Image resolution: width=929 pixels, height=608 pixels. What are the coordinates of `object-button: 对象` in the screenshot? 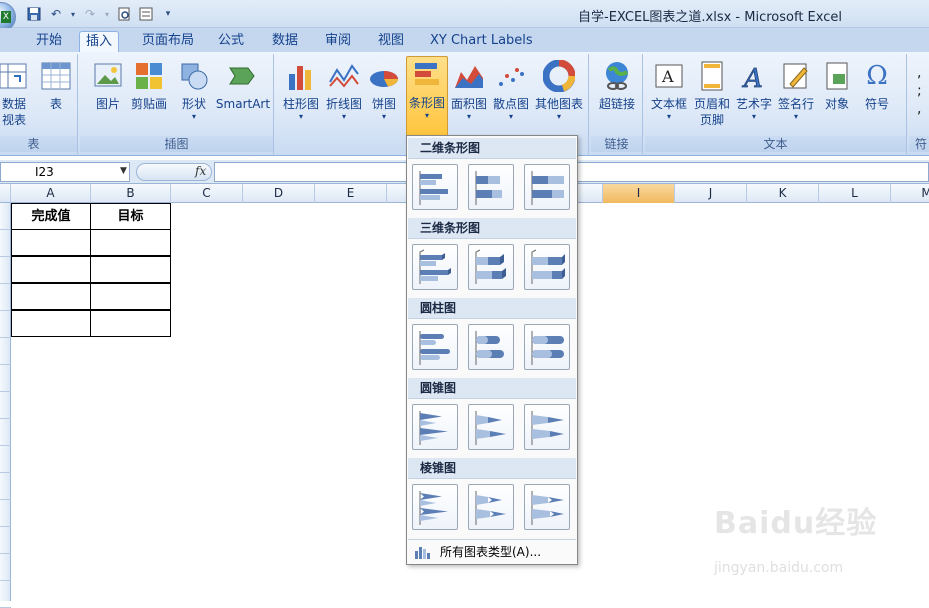 It's located at (837, 96).